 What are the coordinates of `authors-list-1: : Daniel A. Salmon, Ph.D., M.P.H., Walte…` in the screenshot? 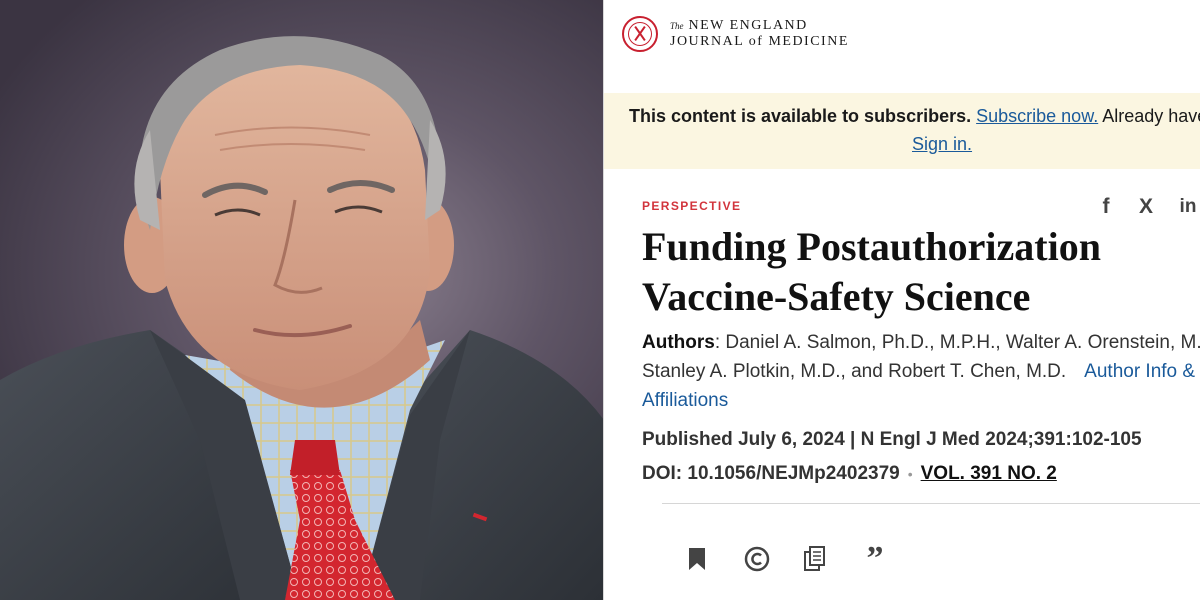 It's located at (957, 342).